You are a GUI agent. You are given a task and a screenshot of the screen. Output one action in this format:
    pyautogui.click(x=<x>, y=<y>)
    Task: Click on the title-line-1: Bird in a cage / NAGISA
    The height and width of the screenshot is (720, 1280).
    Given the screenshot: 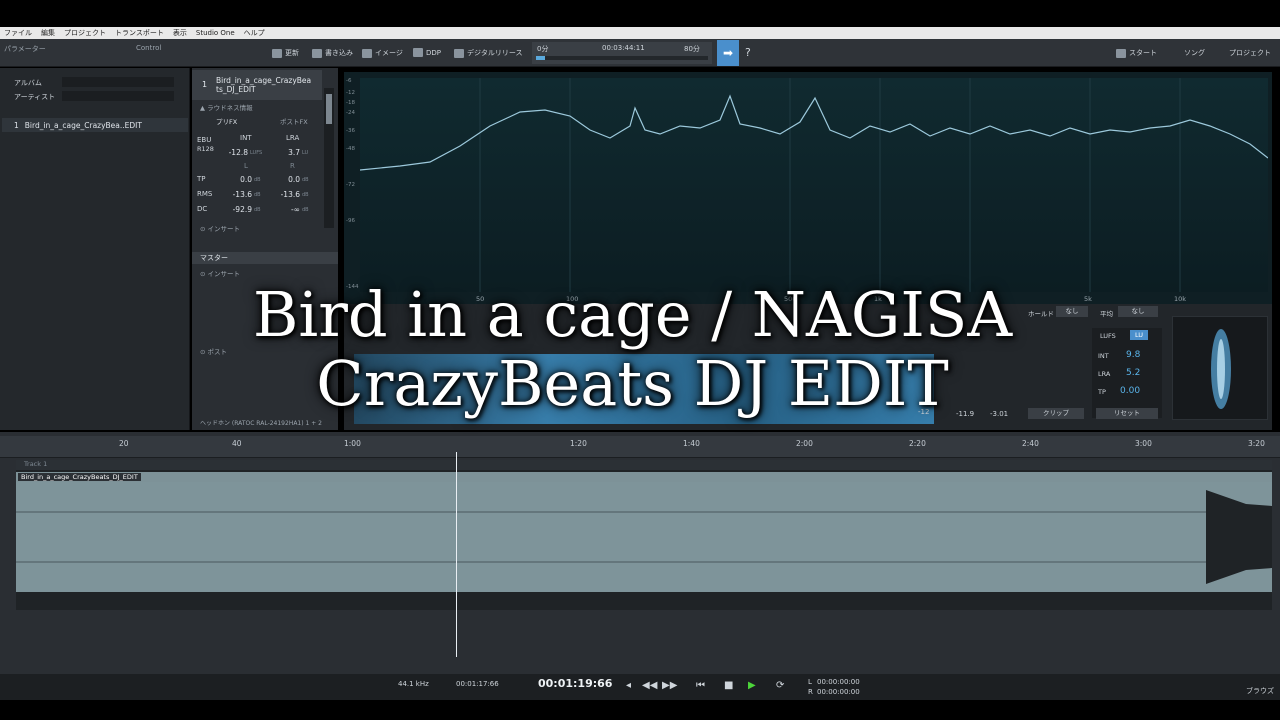 What is the action you would take?
    pyautogui.click(x=632, y=314)
    